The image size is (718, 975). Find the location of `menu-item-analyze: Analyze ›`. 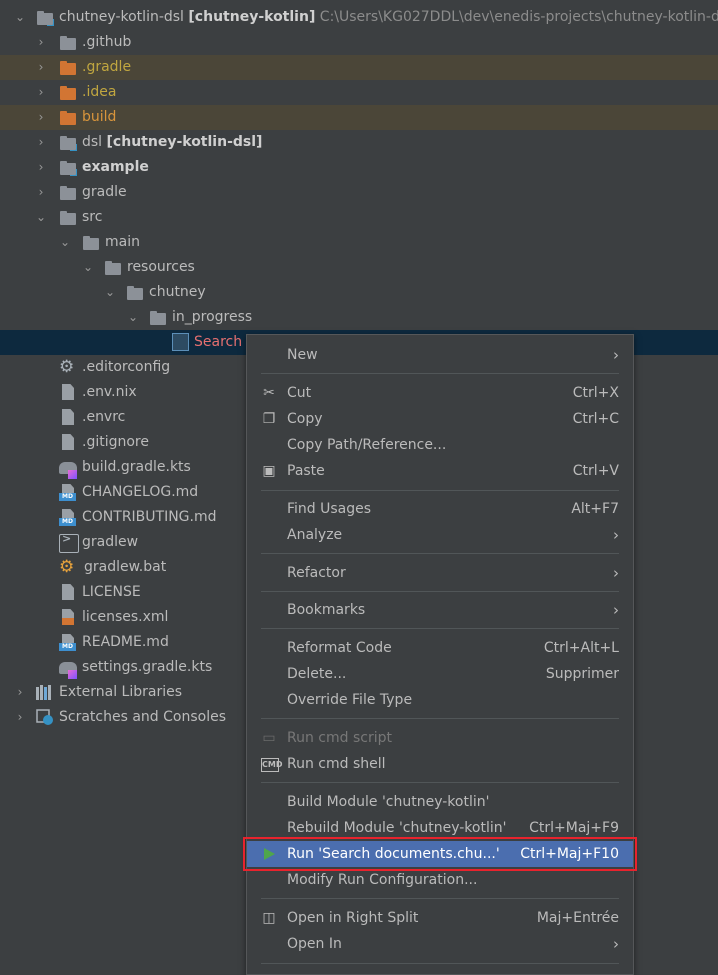

menu-item-analyze: Analyze › is located at coordinates (440, 535).